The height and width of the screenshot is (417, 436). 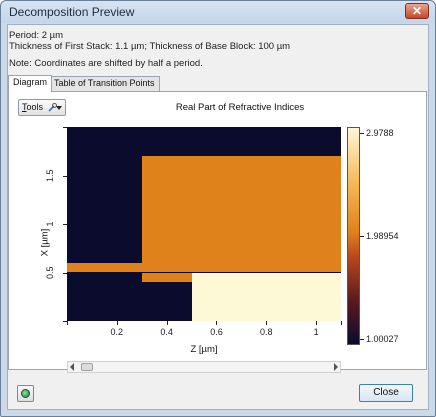 I want to click on x-axis-label: Z [µm], so click(x=204, y=349).